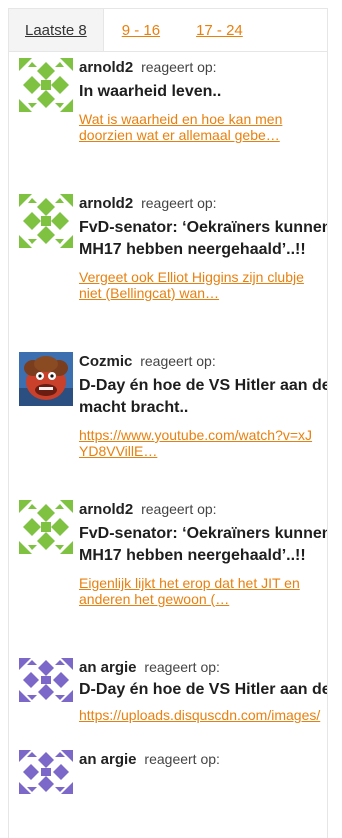 This screenshot has width=342, height=838. I want to click on muppet-avatar-icon, so click(46, 379).